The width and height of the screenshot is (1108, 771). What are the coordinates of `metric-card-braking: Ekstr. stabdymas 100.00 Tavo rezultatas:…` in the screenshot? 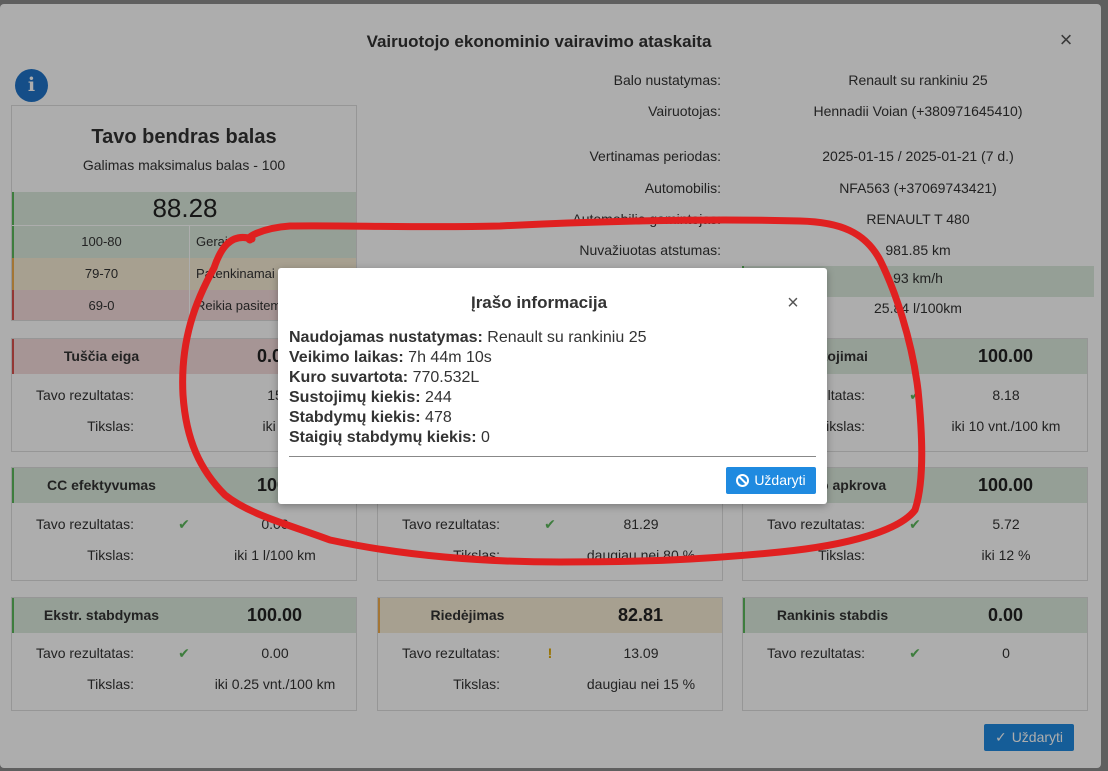 It's located at (184, 654).